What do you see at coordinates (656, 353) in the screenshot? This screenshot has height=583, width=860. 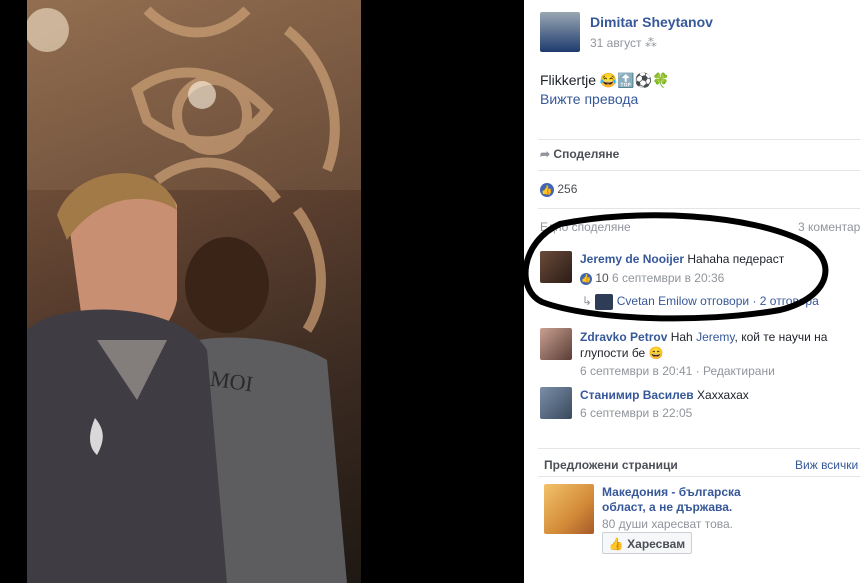 I see `smile-emoji-icon: 😄` at bounding box center [656, 353].